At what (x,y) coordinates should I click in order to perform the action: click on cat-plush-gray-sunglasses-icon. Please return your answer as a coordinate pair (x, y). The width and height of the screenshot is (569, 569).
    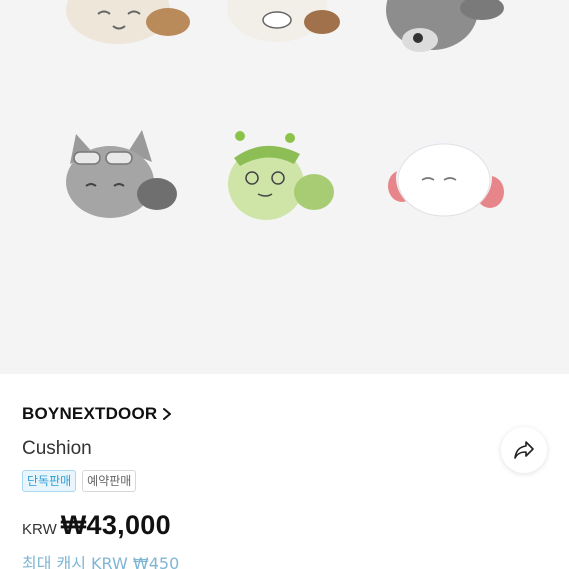
    Looking at the image, I should click on (121, 174).